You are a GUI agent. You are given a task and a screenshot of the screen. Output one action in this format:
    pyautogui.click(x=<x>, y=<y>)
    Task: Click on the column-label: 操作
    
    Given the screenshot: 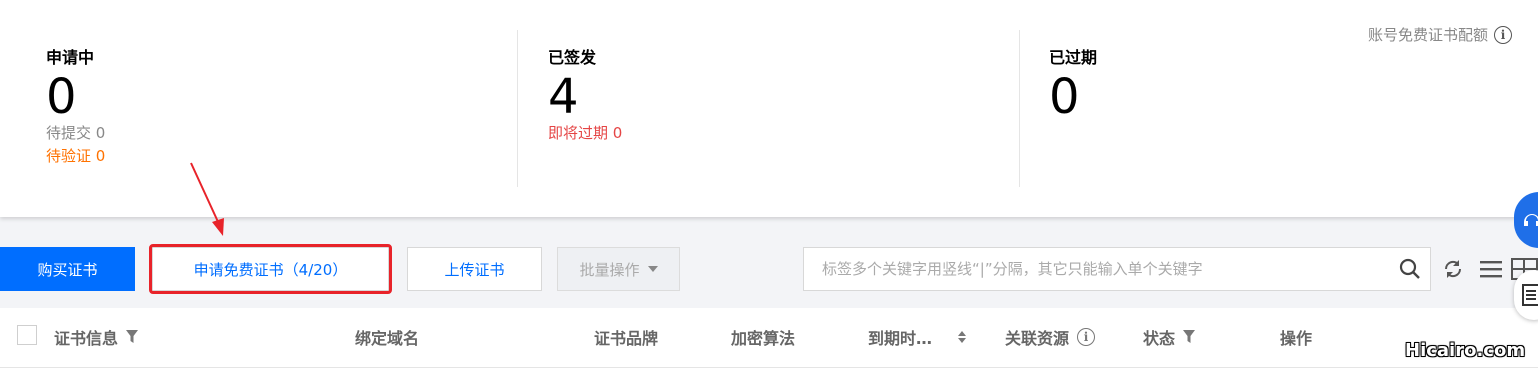 What is the action you would take?
    pyautogui.click(x=1296, y=338)
    